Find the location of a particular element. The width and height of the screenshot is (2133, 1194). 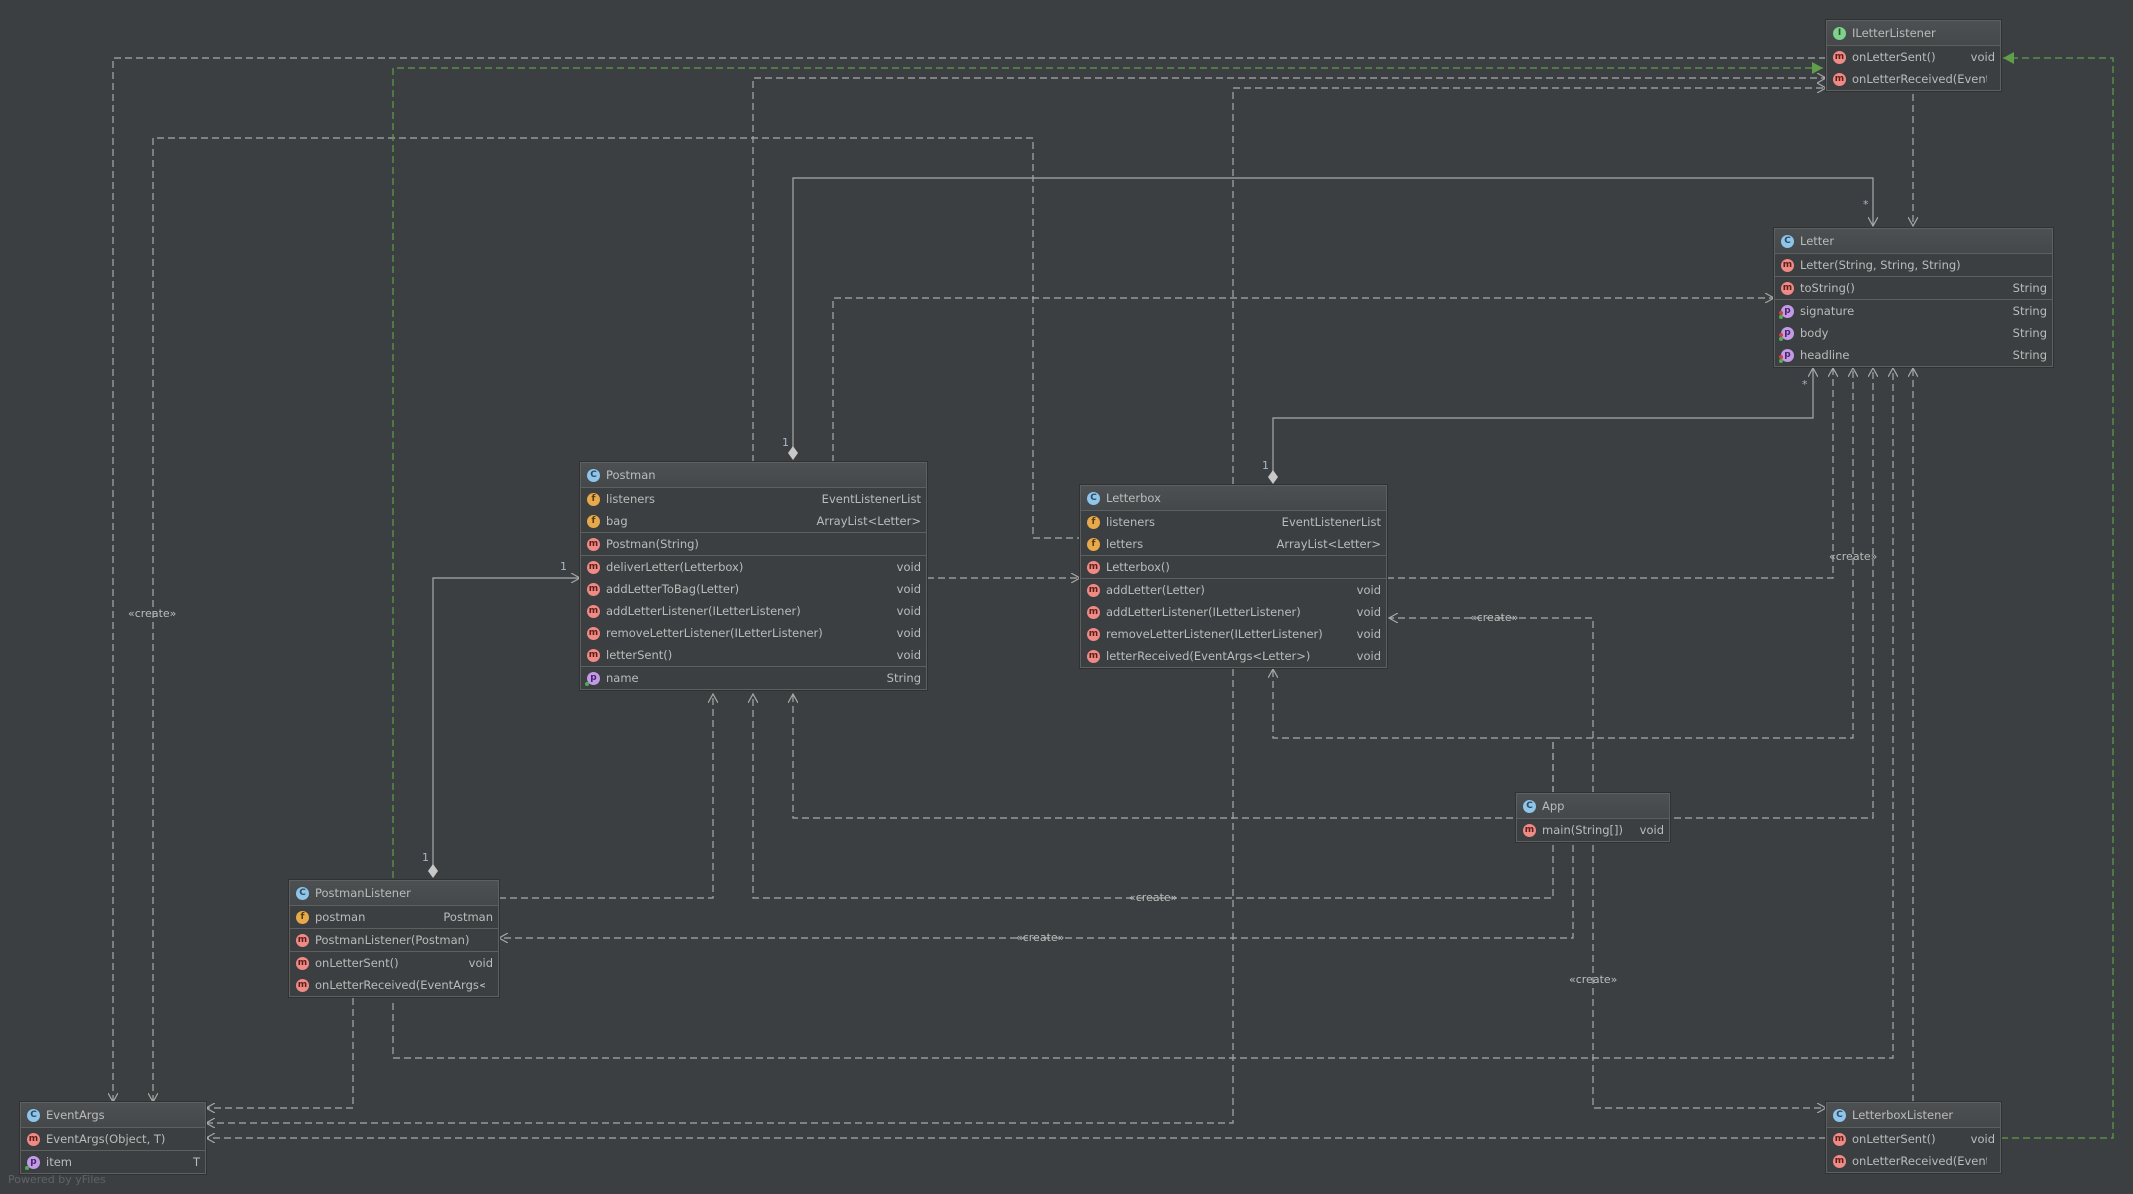

field-row: f letters ArrayList<Letter> is located at coordinates (1233, 544).